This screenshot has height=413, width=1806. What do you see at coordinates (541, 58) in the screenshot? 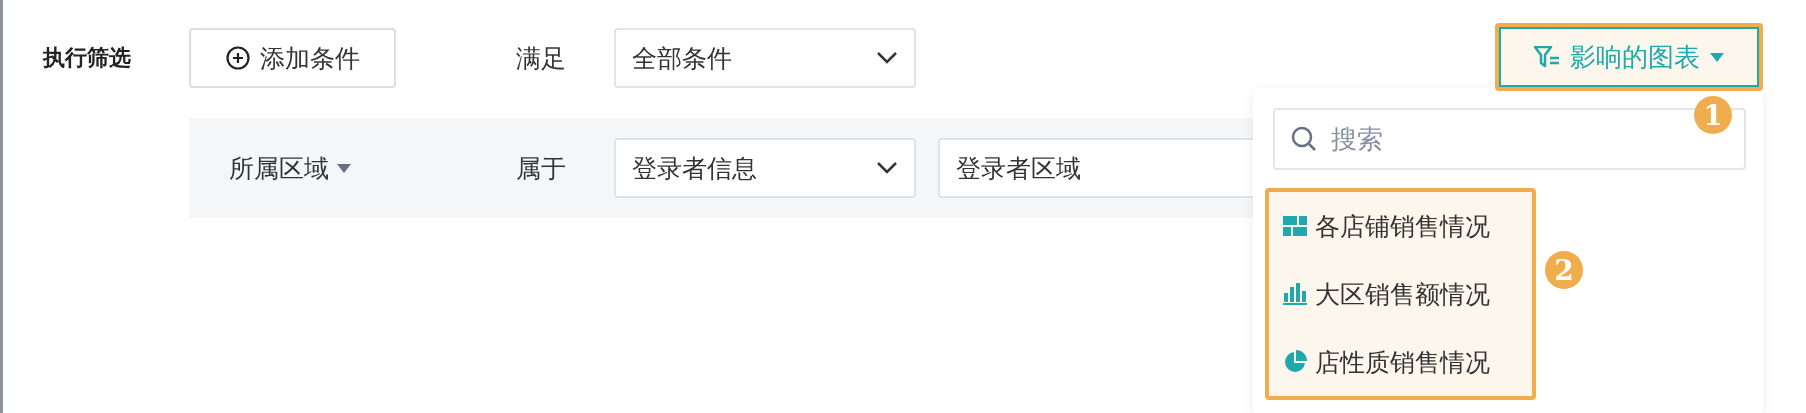
I see `match-label: 满足` at bounding box center [541, 58].